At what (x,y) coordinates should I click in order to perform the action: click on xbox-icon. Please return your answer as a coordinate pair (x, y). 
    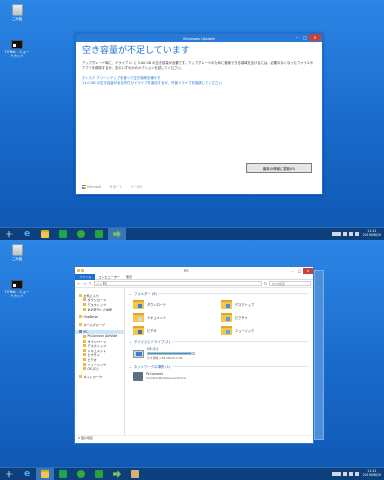
    Looking at the image, I should click on (81, 474).